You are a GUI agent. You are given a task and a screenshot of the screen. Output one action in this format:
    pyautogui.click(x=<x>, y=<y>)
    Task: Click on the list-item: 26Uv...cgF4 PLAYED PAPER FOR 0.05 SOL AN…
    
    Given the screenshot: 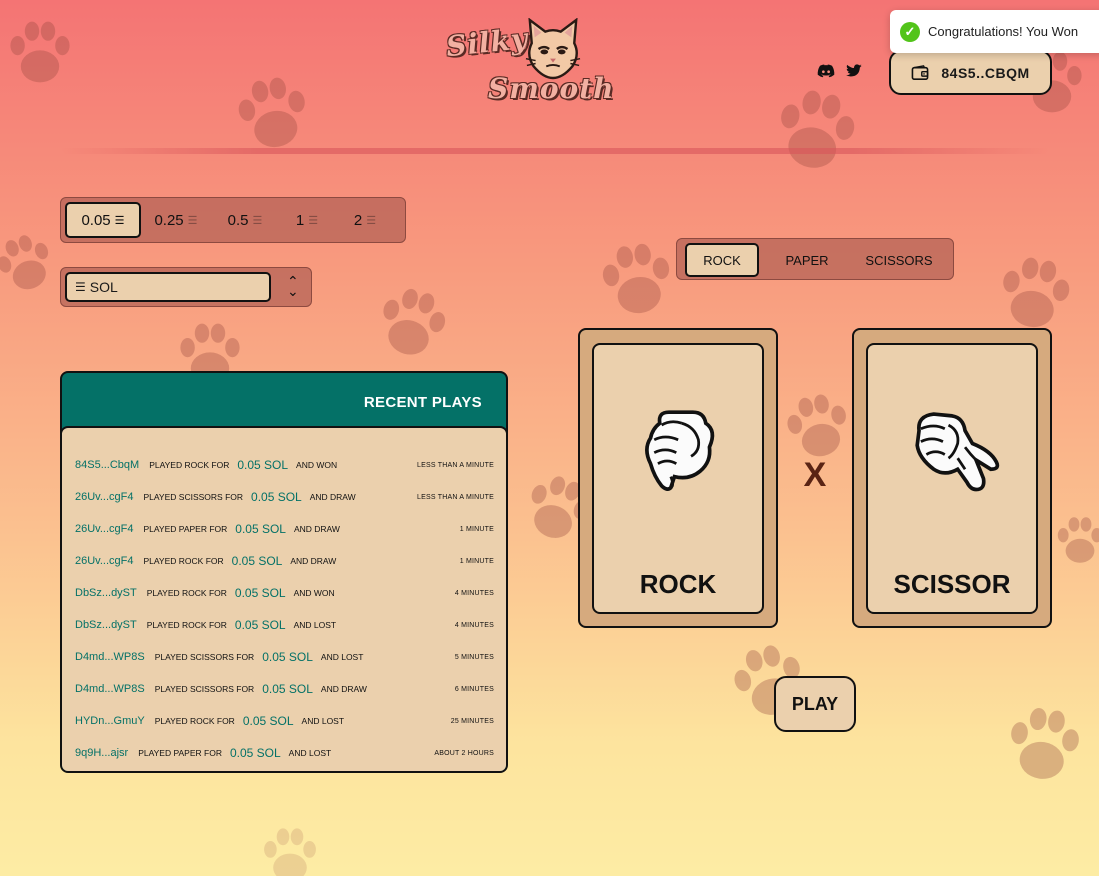 What is the action you would take?
    pyautogui.click(x=284, y=529)
    